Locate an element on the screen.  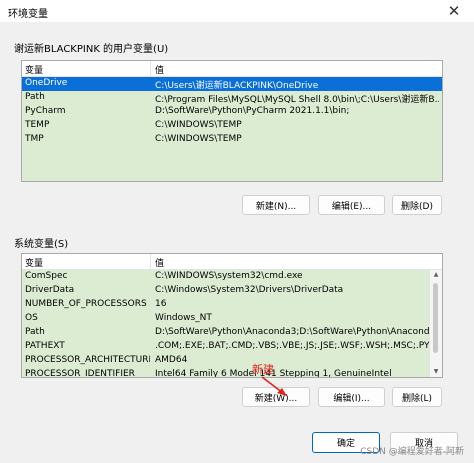
variable-name-cell: NUMBER_OF_PROCESSORS is located at coordinates (86, 304).